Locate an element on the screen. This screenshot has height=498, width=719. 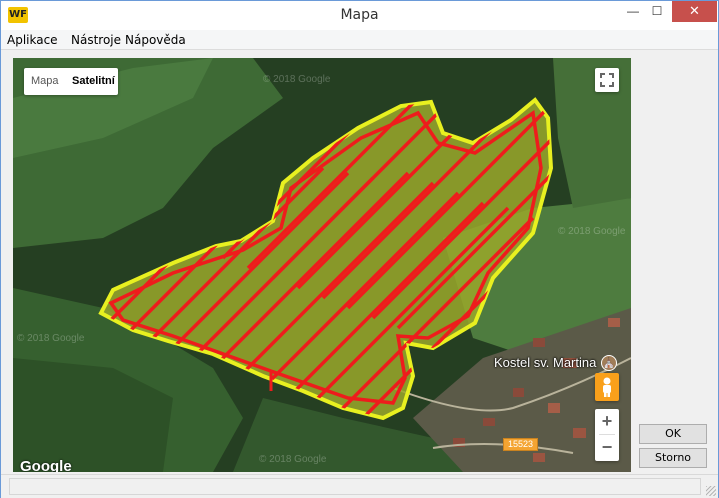
pegman-icon is located at coordinates (607, 387).